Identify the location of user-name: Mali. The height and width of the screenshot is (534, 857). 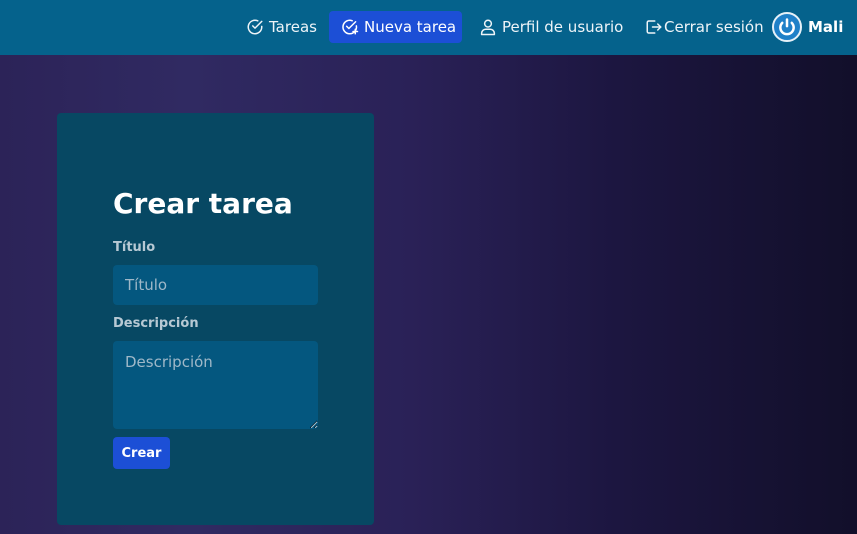
(826, 27).